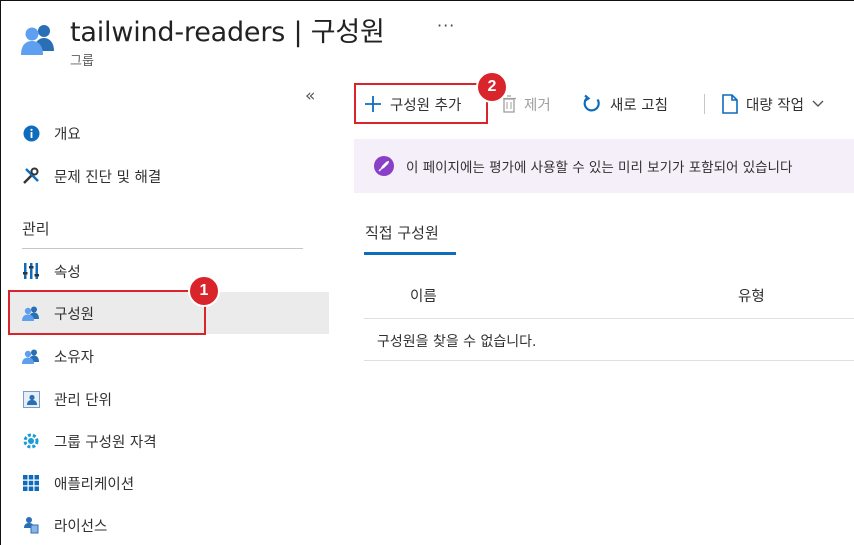  I want to click on page-subtitle: 그룹, so click(82, 61).